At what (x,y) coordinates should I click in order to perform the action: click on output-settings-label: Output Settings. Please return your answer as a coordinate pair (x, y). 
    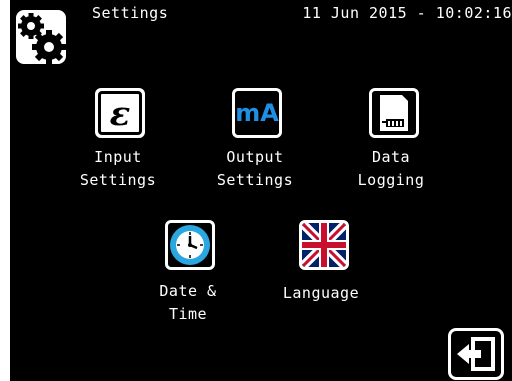
    Looking at the image, I should click on (255, 168).